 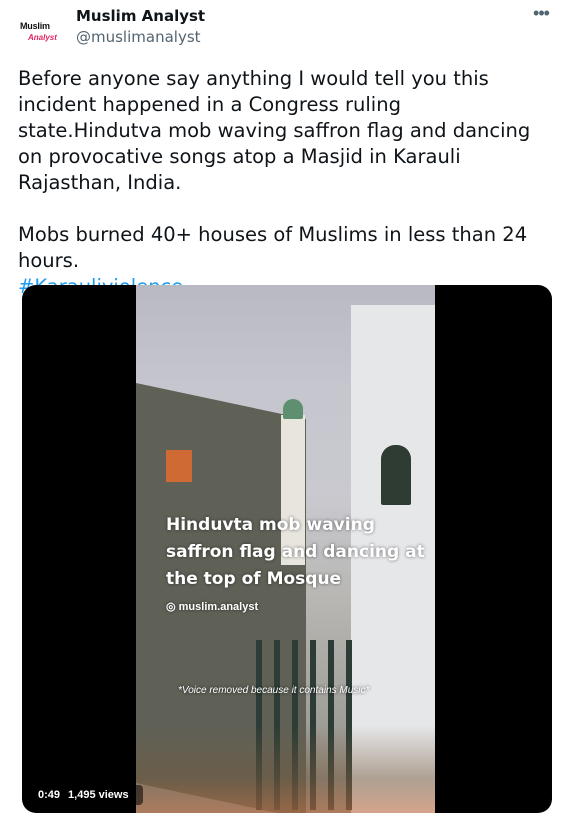 I want to click on minaret-dome, so click(x=293, y=409).